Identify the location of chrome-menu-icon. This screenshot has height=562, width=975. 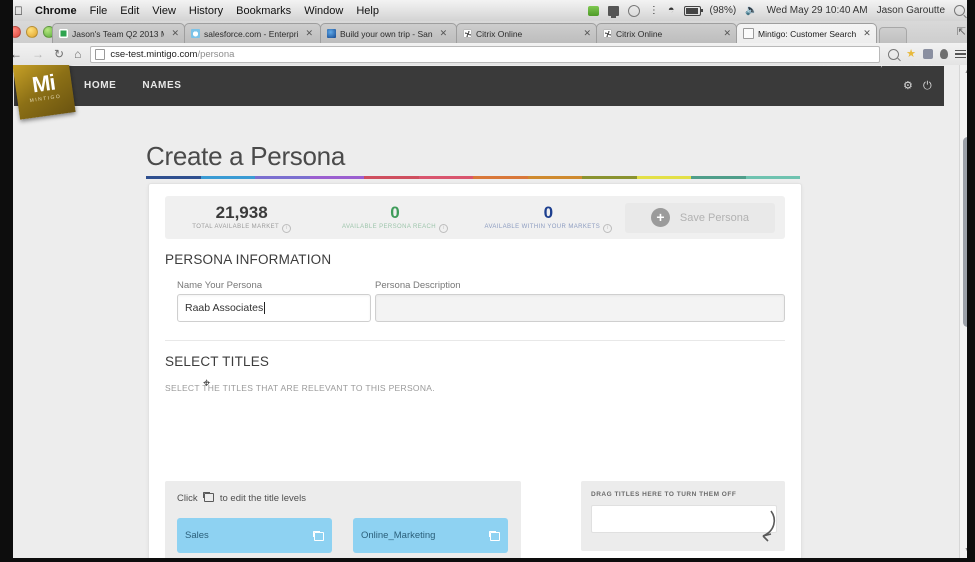
(960, 54).